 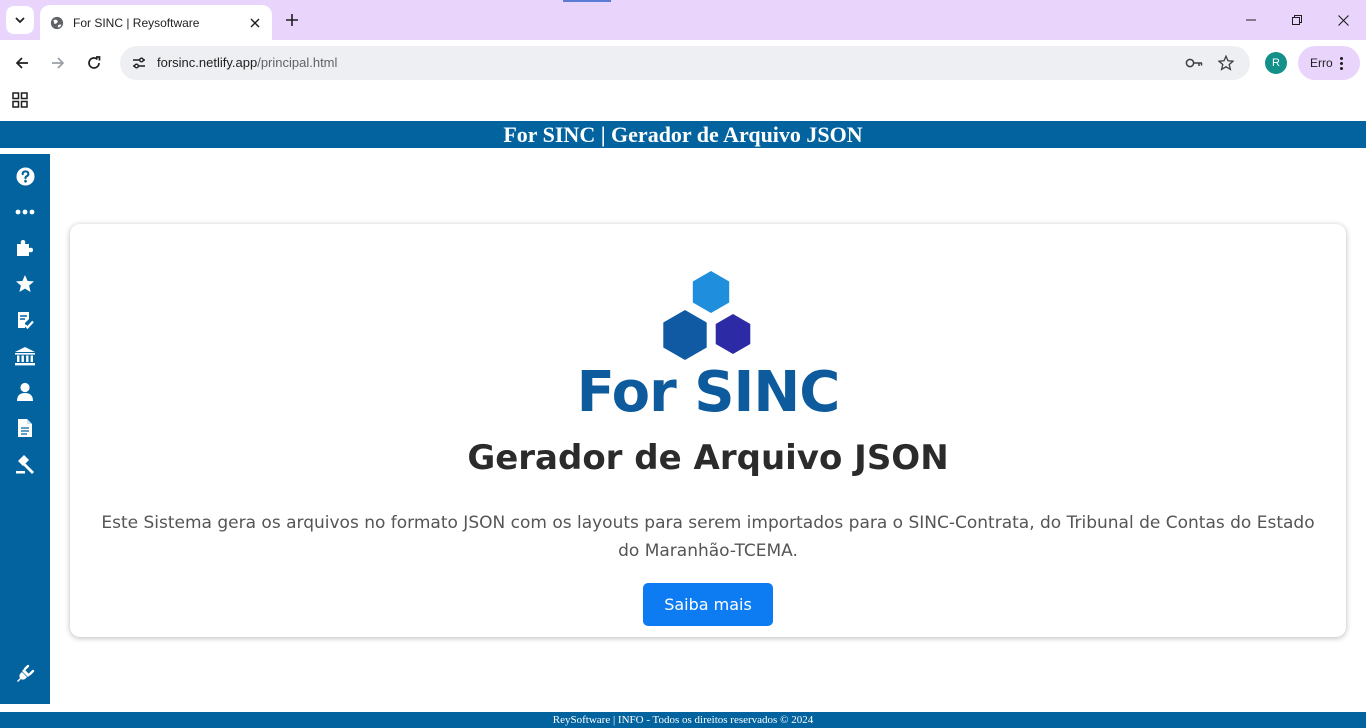 What do you see at coordinates (708, 392) in the screenshot?
I see `logo-wordmark: For SINC` at bounding box center [708, 392].